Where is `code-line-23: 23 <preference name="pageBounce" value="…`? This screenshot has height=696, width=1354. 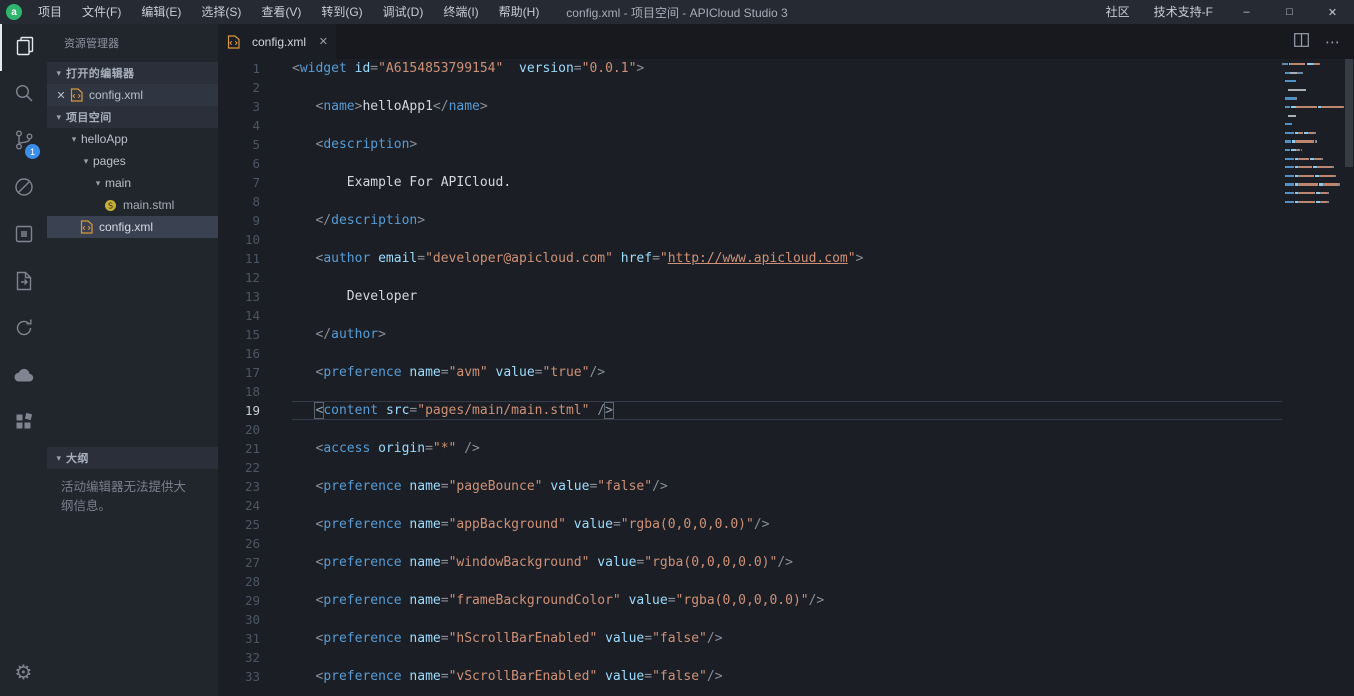
code-line-23: 23 <preference name="pageBounce" value="… is located at coordinates (750, 486).